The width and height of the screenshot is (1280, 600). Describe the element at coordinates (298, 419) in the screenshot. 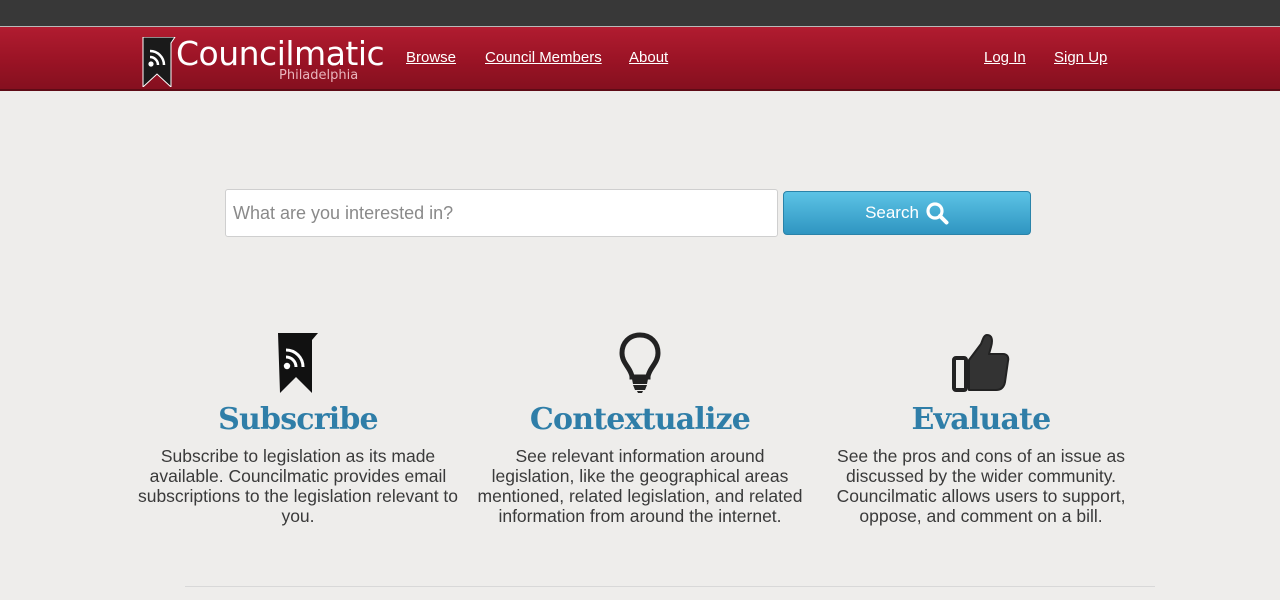

I see `feature-title: Subscribe` at that location.